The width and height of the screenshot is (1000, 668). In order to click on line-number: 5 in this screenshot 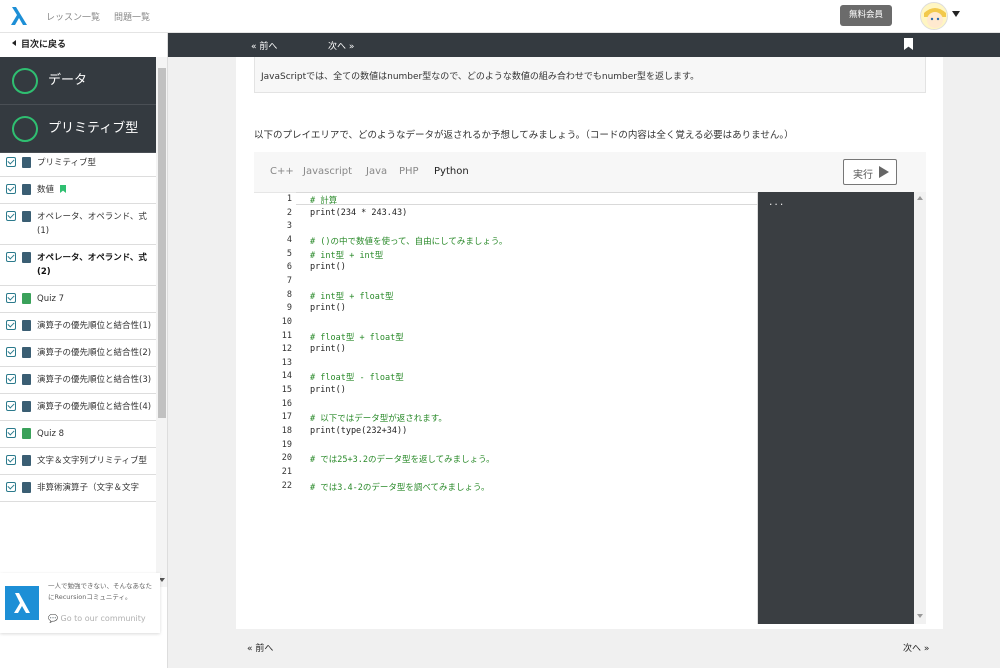, I will do `click(289, 253)`.